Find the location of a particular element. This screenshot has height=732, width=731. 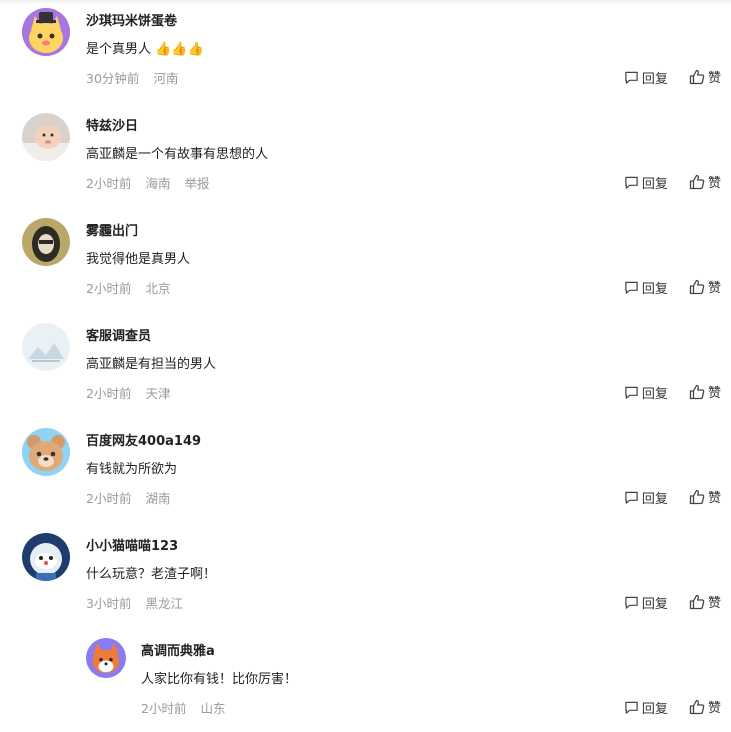

comment-meta: 2小时前 山东 is located at coordinates (188, 707).